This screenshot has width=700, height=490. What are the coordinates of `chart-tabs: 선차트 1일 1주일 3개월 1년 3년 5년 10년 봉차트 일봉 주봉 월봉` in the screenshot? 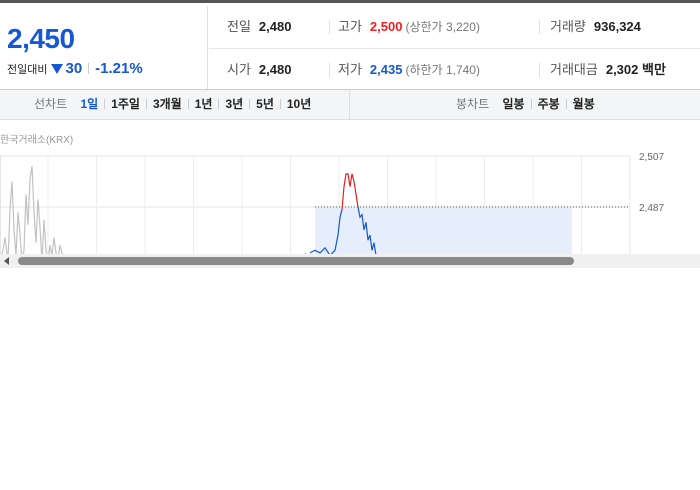 It's located at (350, 104).